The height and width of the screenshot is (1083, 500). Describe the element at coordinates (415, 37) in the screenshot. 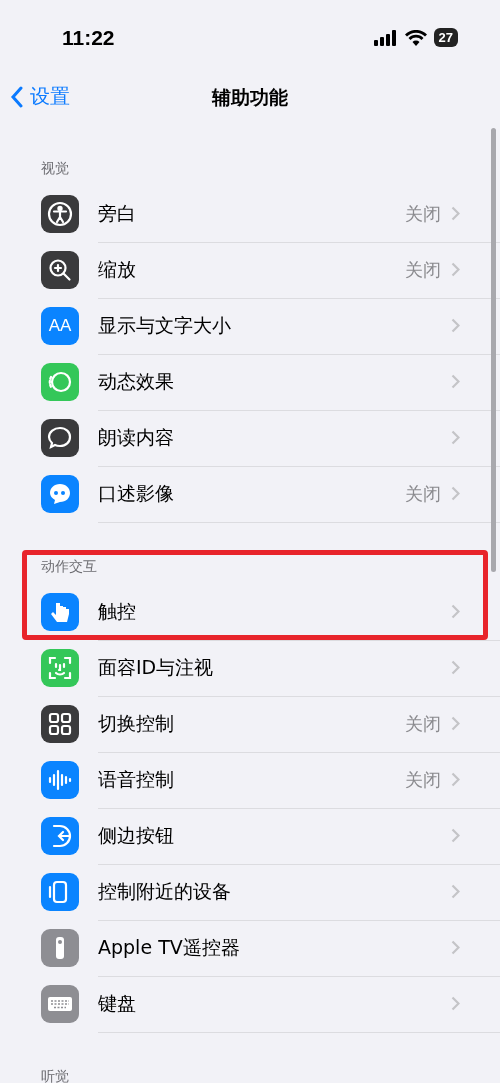

I see `wifi-icon` at that location.